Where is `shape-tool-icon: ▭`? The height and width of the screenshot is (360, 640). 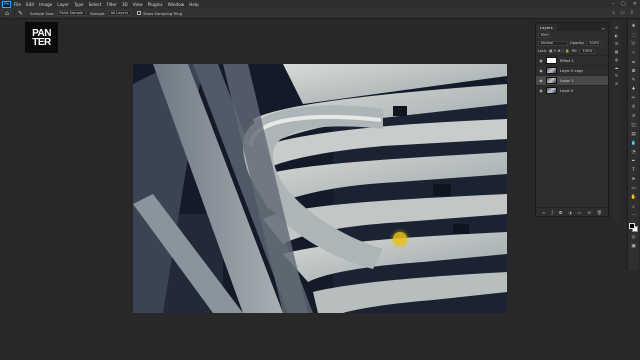 shape-tool-icon: ▭ is located at coordinates (634, 188).